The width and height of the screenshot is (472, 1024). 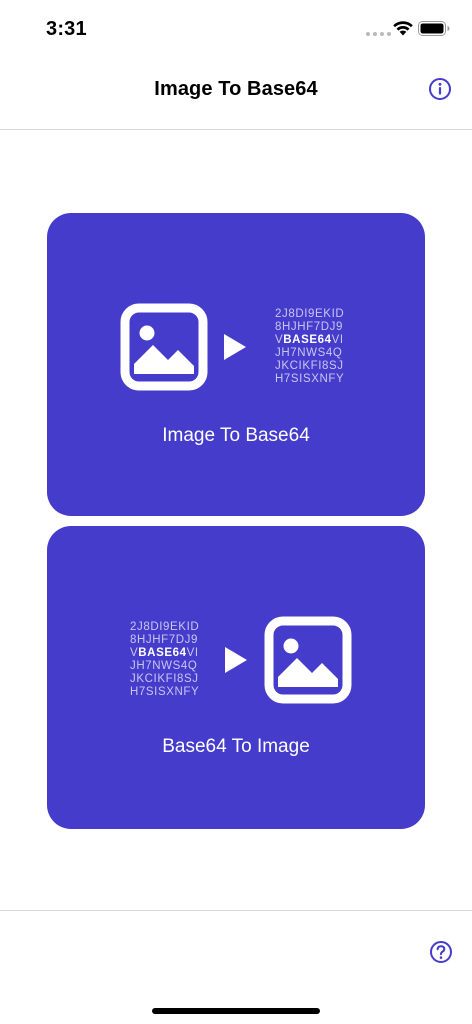 I want to click on nav-bar: Image To Base64, so click(x=236, y=95).